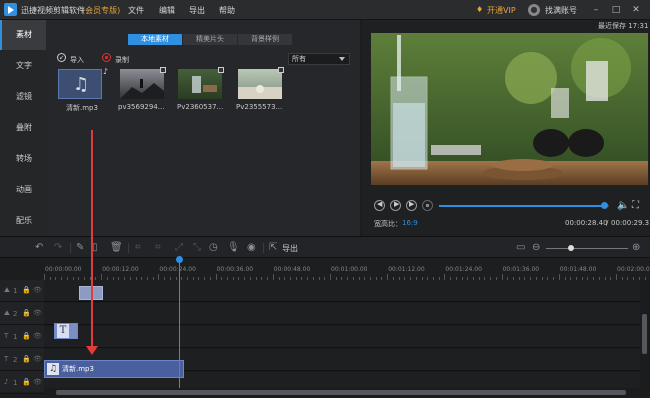 Image resolution: width=650 pixels, height=398 pixels. Describe the element at coordinates (427, 205) in the screenshot. I see `stop-button` at that location.